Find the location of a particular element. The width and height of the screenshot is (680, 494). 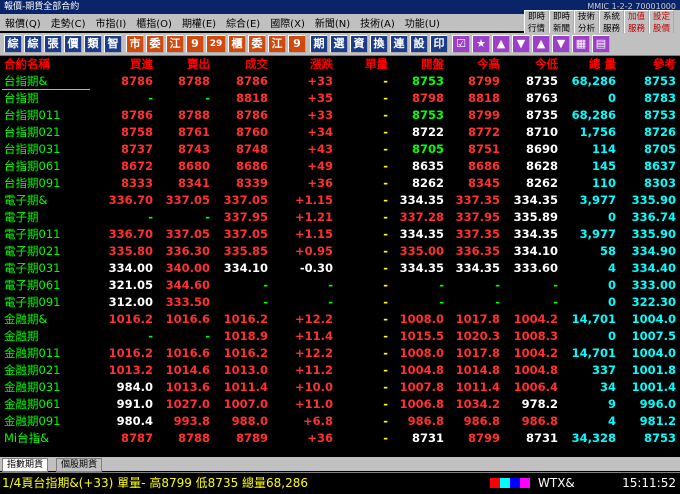

toolbar-button: ☑ is located at coordinates (461, 44).